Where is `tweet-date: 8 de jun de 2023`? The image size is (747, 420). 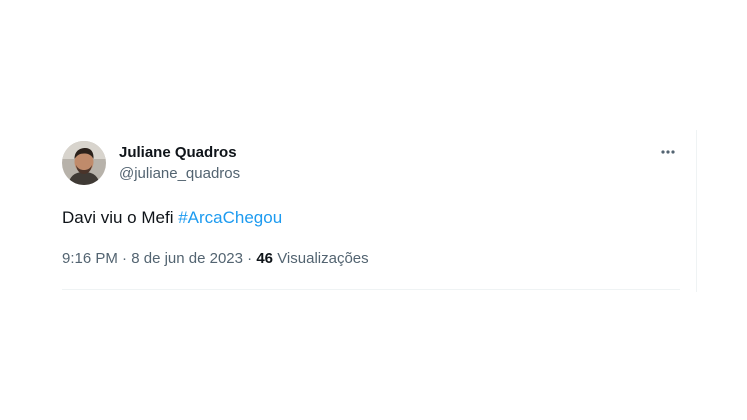
tweet-date: 8 de jun de 2023 is located at coordinates (187, 258).